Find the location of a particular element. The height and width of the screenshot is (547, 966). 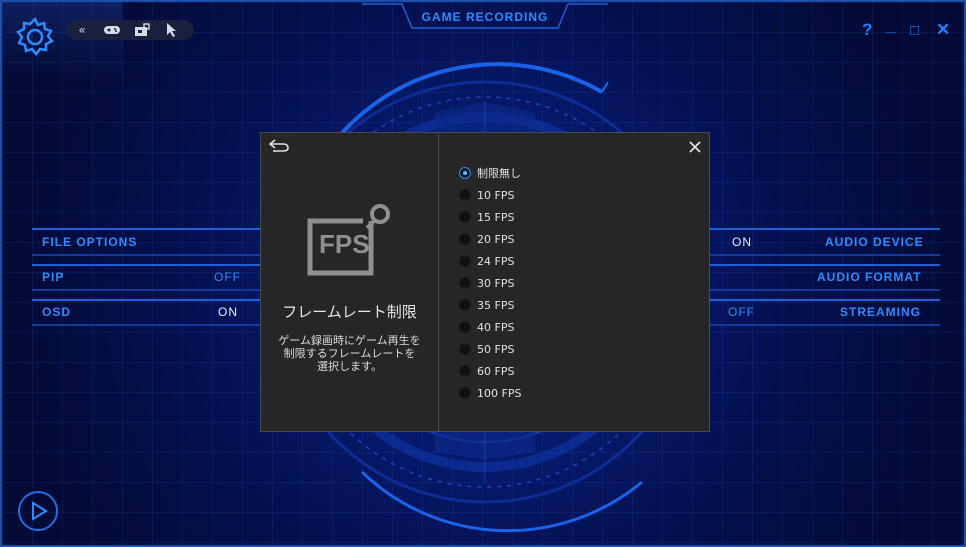

fps-option-100: 100 FPS is located at coordinates (490, 393).